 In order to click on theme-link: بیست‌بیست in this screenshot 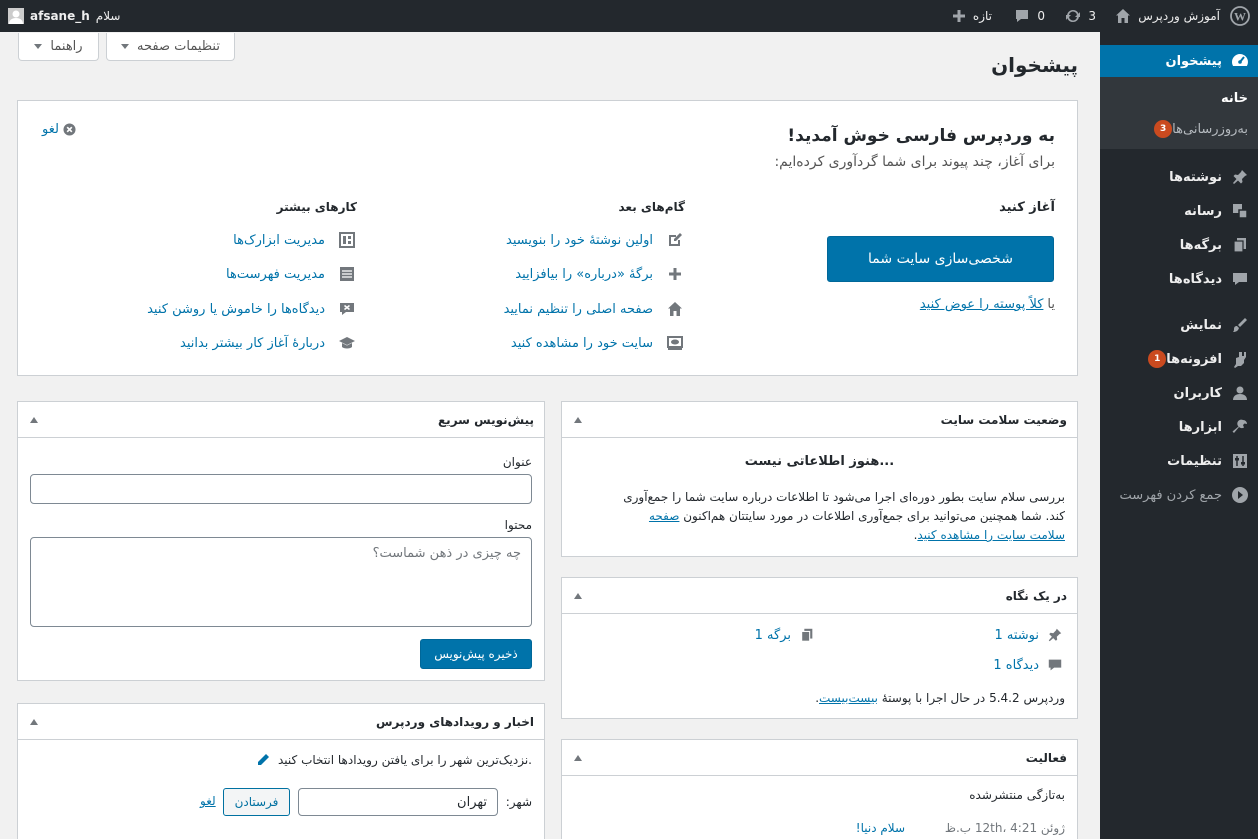, I will do `click(848, 698)`.